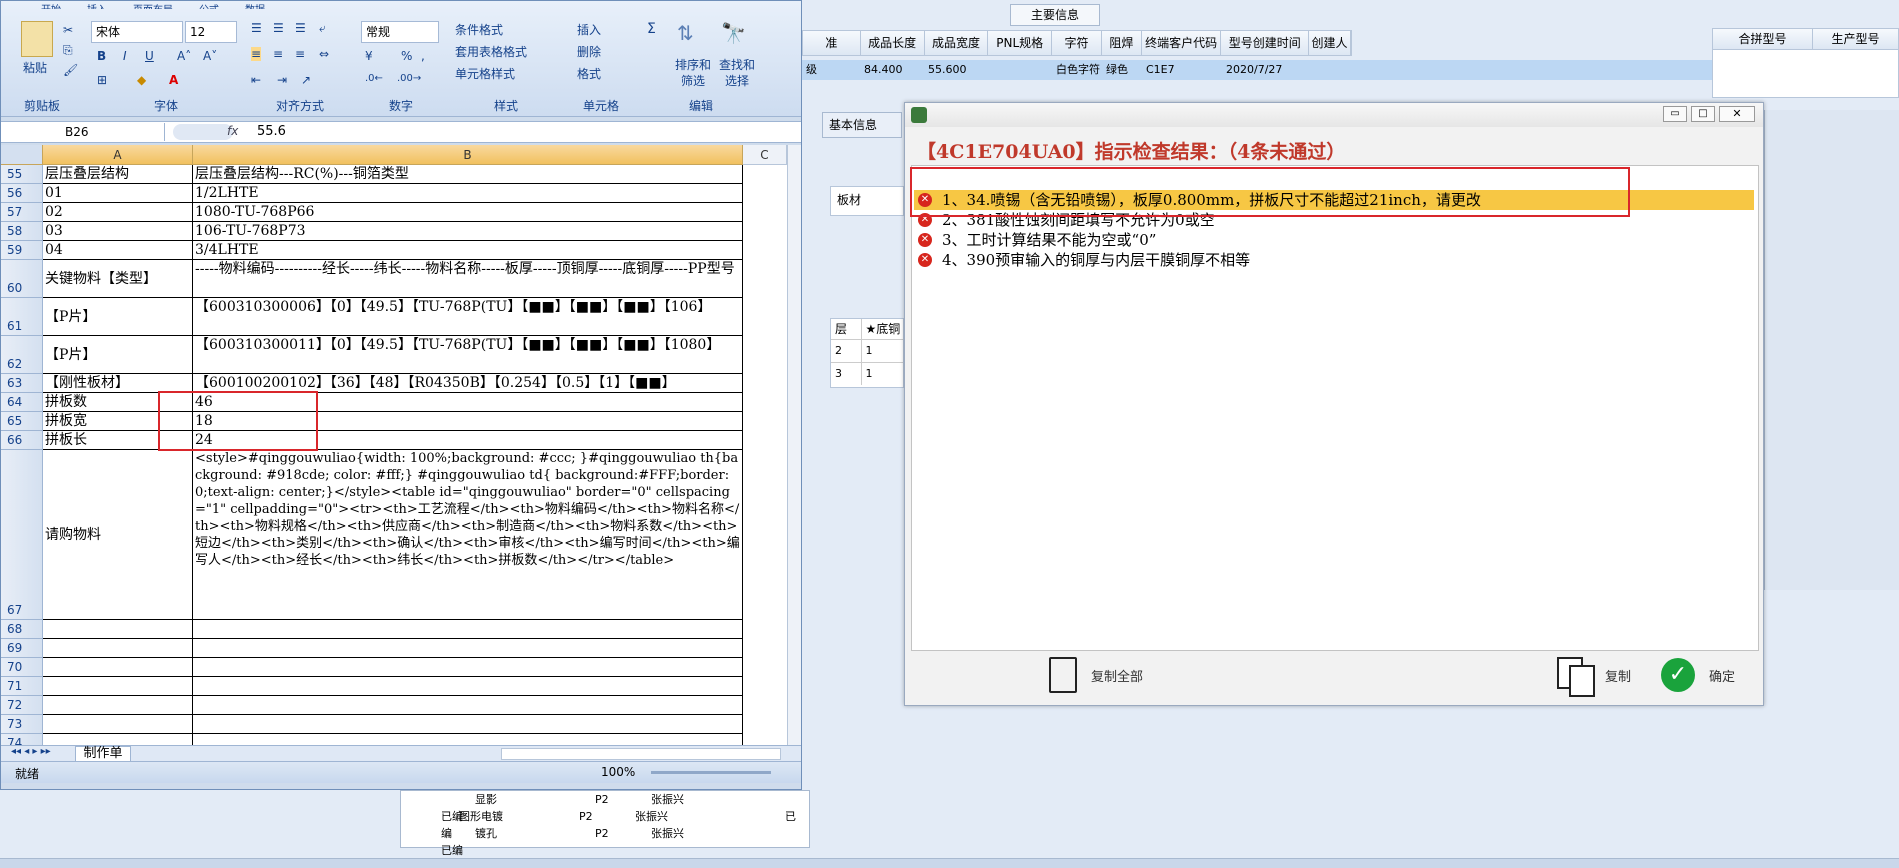 Image resolution: width=1899 pixels, height=868 pixels. Describe the element at coordinates (468, 174) in the screenshot. I see `cell-b: 层压叠层结构---RC(%)---铜箔类型` at that location.